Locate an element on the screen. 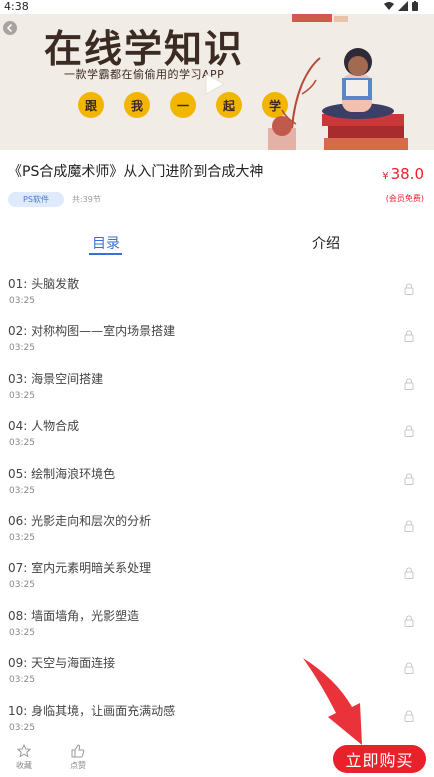 The height and width of the screenshot is (777, 434). list-item: 03: 海景空间搭建 03:25 is located at coordinates (217, 391).